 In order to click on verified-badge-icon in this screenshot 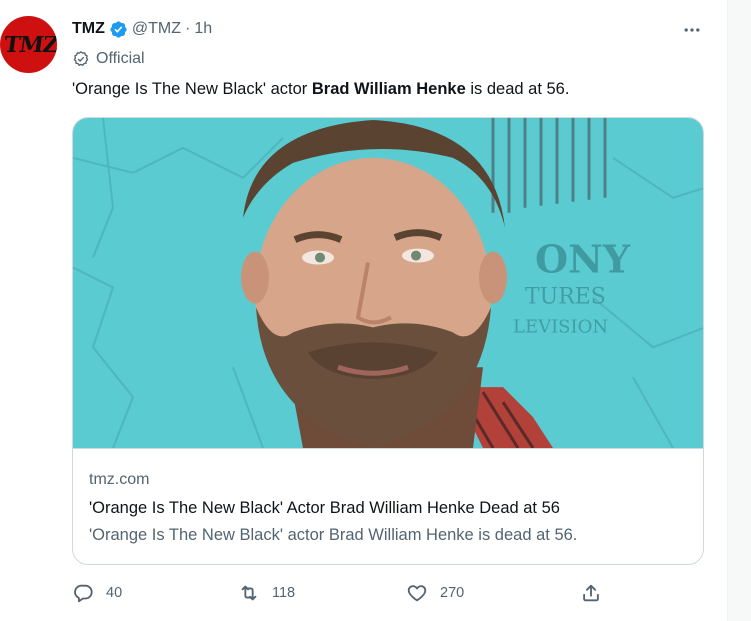, I will do `click(118, 29)`.